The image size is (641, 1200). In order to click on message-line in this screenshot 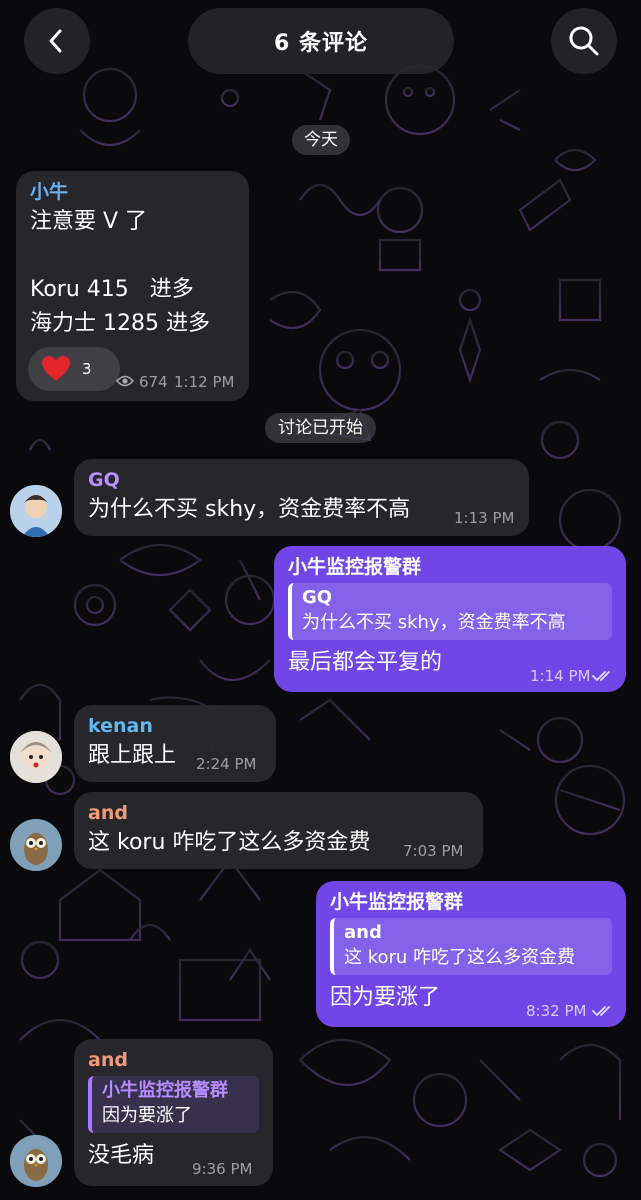, I will do `click(132, 256)`.